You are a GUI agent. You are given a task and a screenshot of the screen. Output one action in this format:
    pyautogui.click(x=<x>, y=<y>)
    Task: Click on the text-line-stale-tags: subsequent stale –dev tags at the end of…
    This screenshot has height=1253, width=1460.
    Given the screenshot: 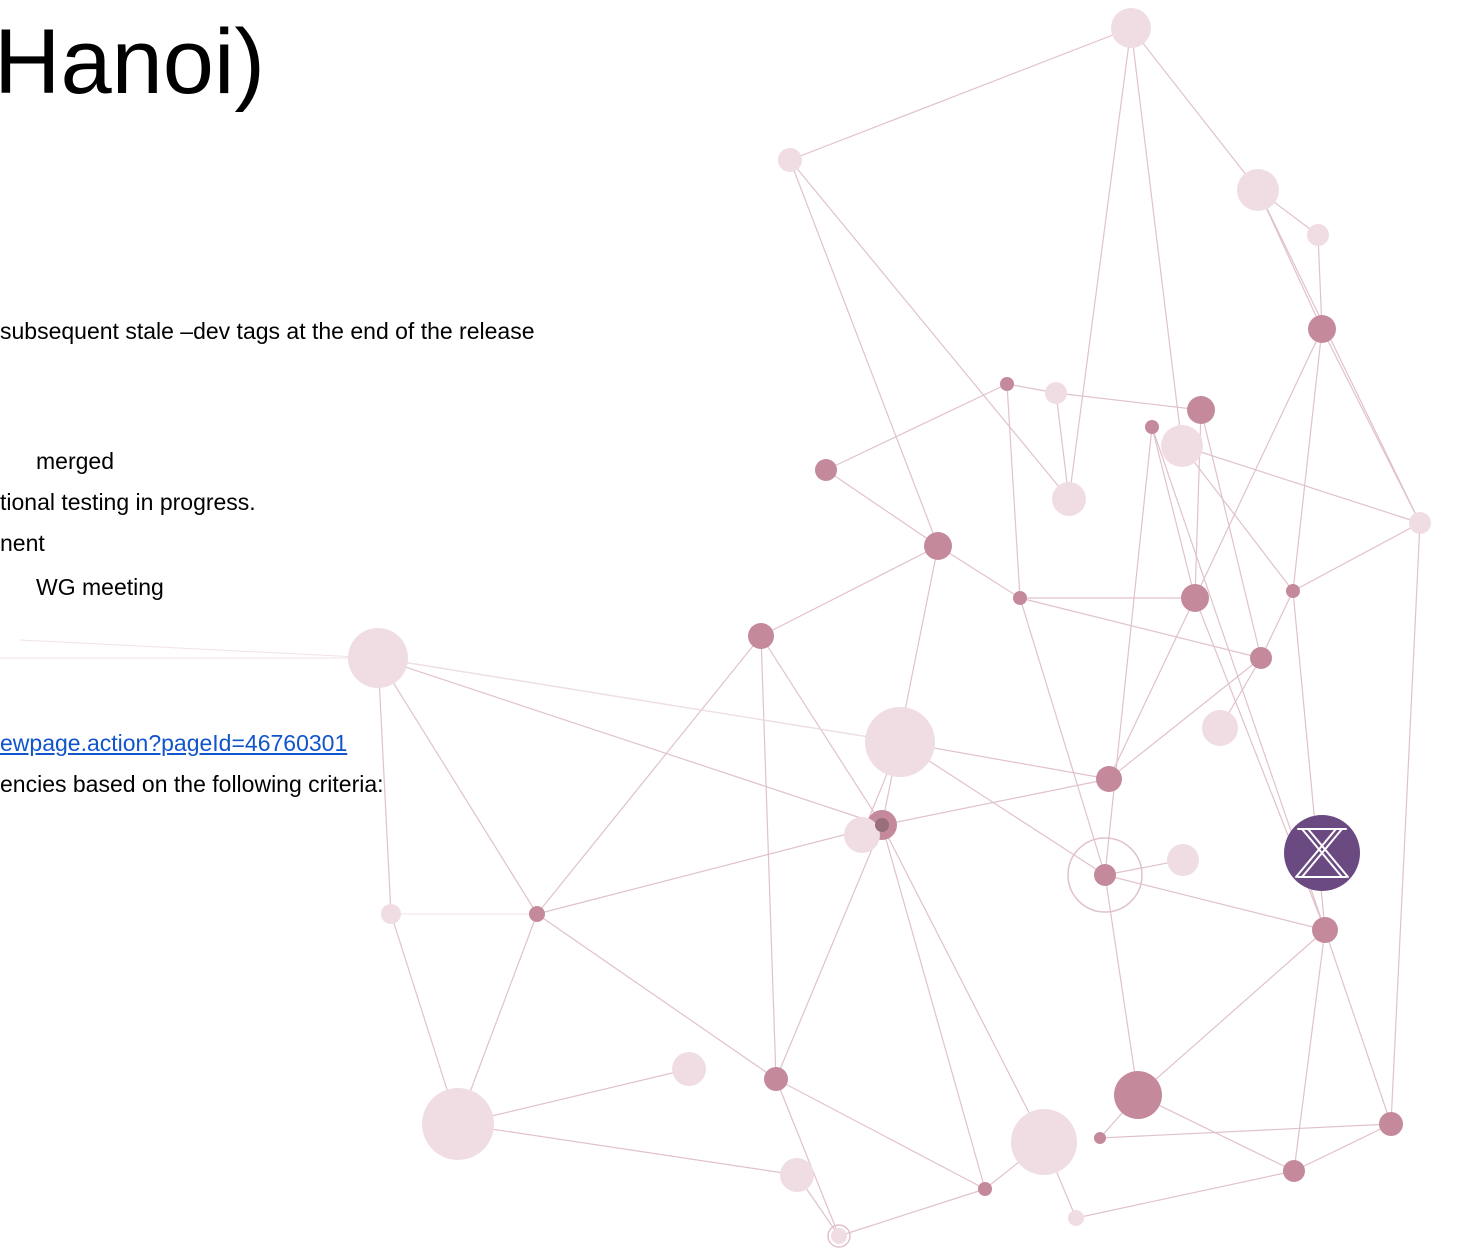 What is the action you would take?
    pyautogui.click(x=267, y=331)
    